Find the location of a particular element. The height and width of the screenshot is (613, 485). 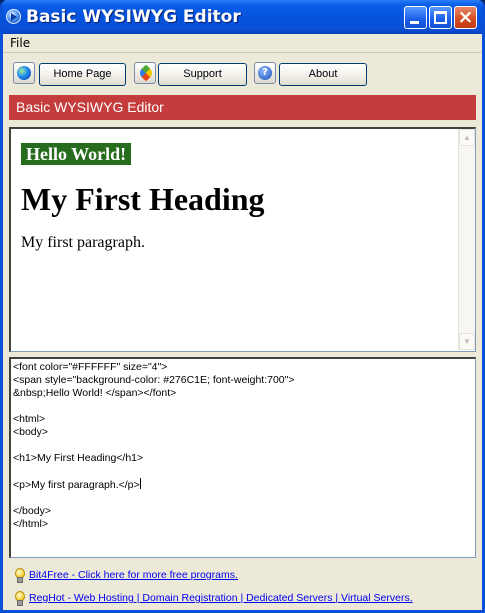

maximize-button is located at coordinates (440, 17).